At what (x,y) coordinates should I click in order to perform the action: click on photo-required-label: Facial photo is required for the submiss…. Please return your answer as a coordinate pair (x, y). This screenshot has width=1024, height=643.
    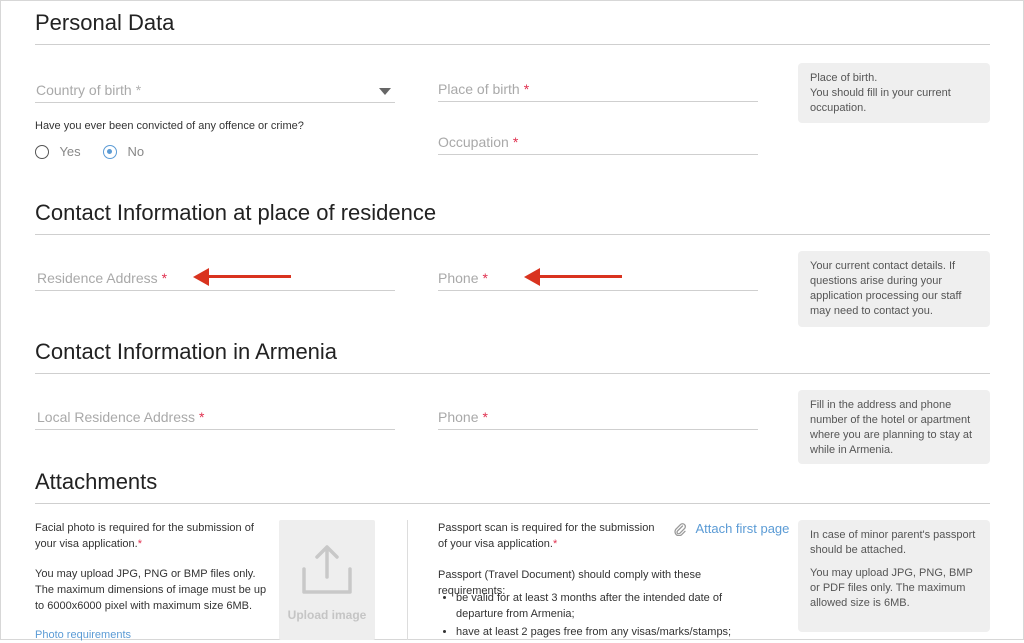
    Looking at the image, I should click on (144, 536).